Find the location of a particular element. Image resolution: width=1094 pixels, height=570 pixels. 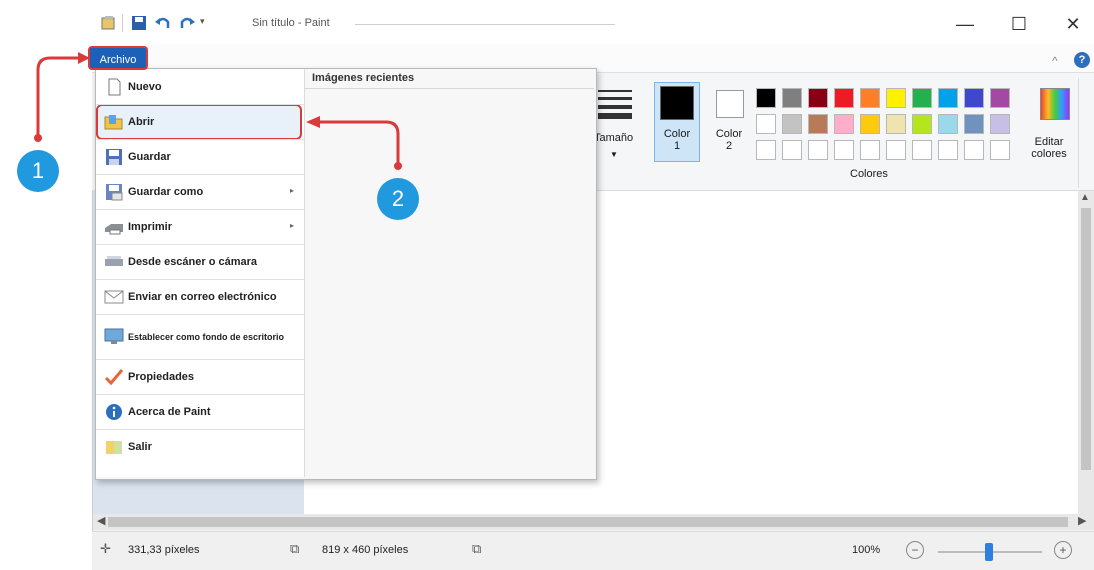

colors-group-label: Colores is located at coordinates (869, 174).